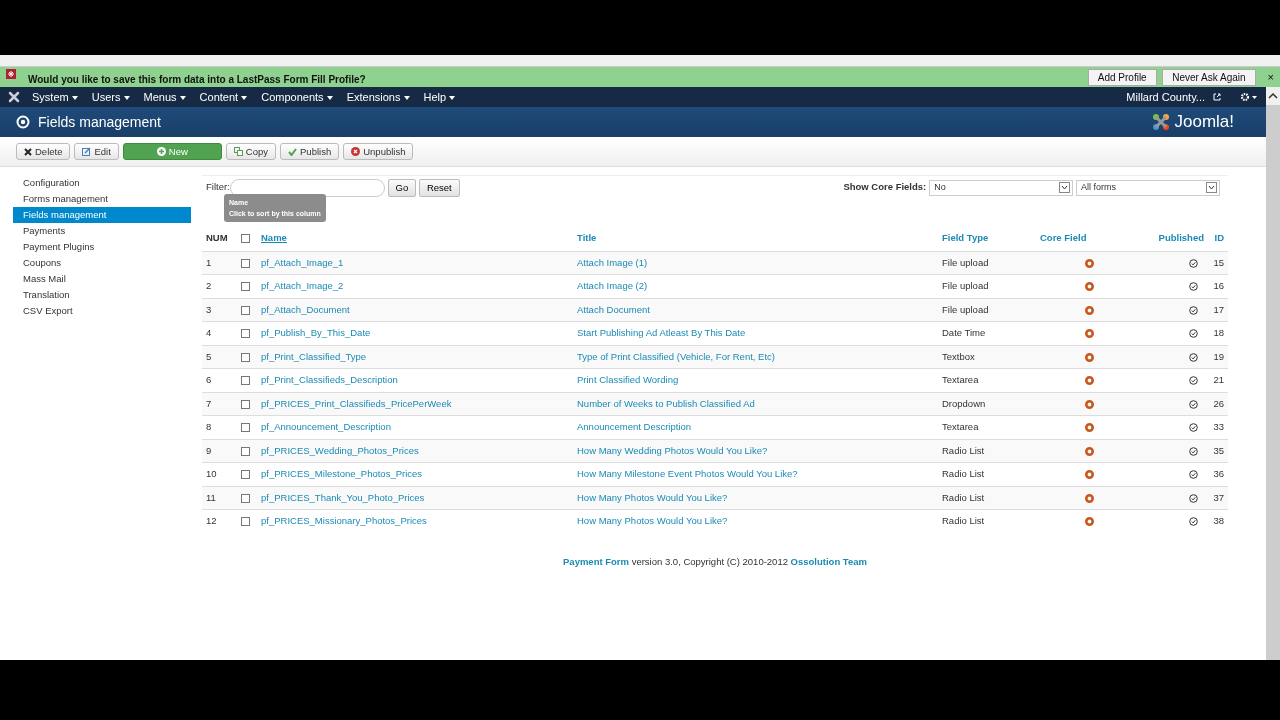  I want to click on menu-item: Components, so click(297, 97).